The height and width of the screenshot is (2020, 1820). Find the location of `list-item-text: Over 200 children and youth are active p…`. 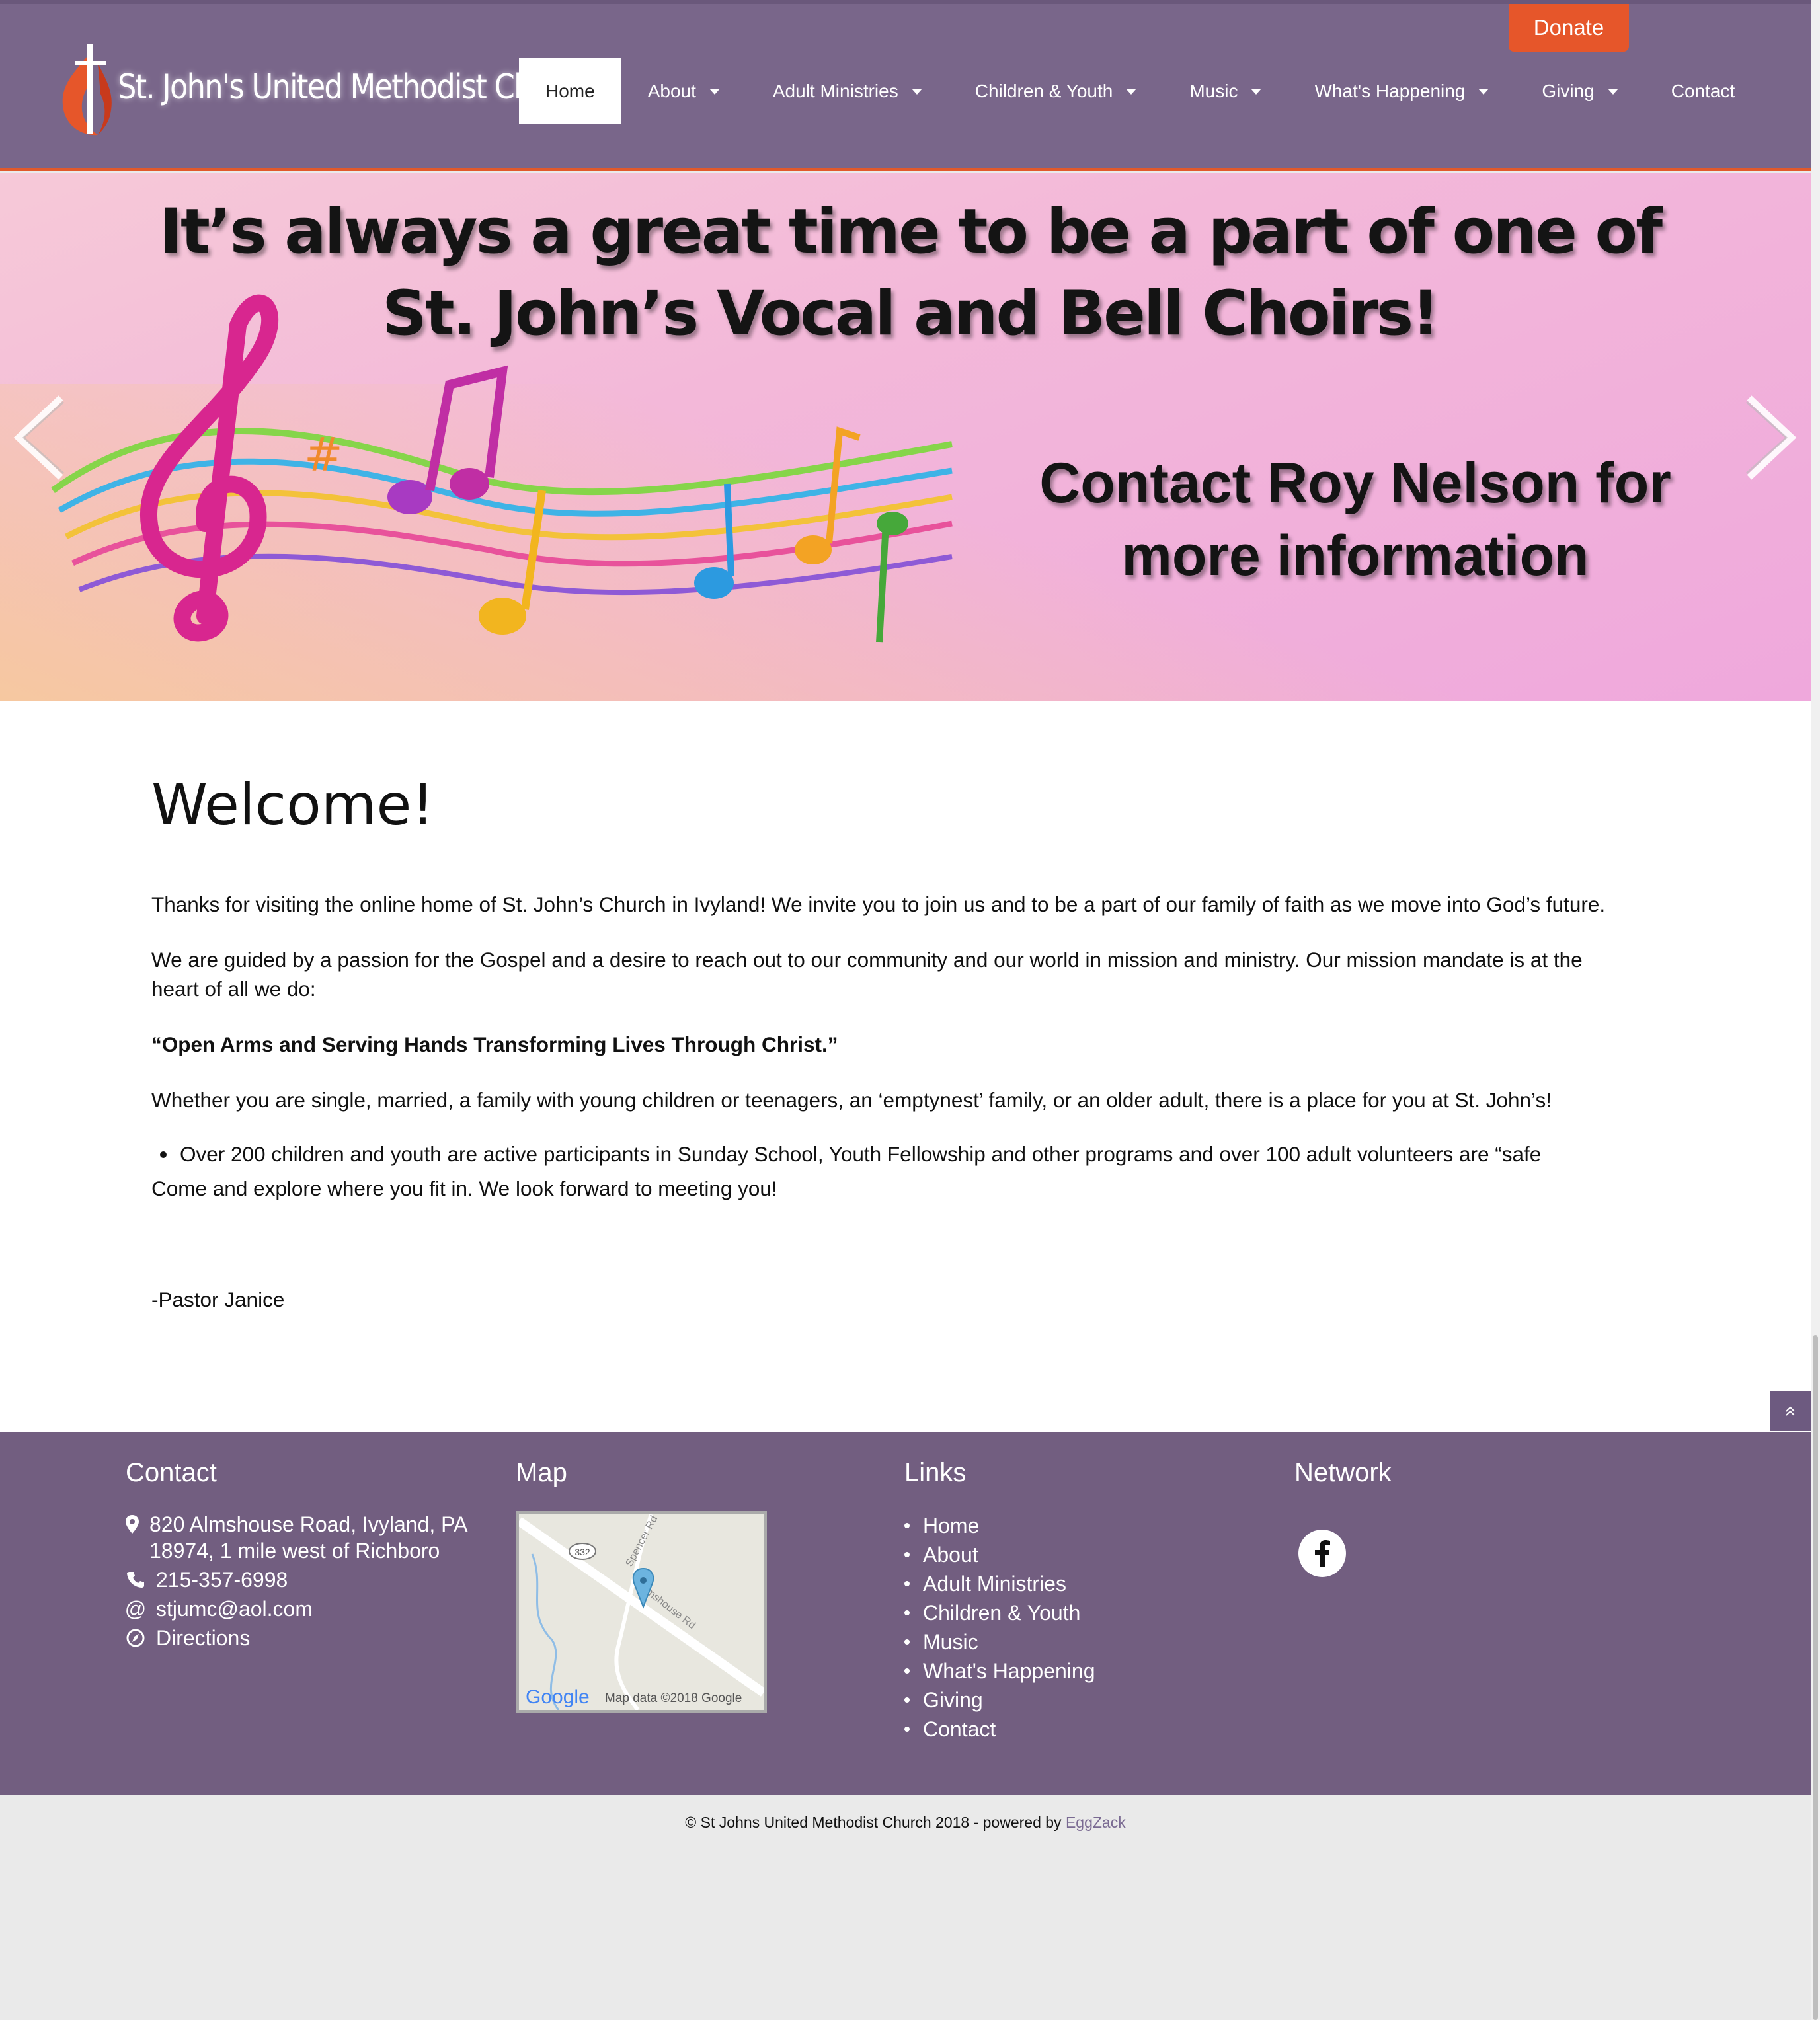

list-item-text: Over 200 children and youth are active p… is located at coordinates (861, 1154).